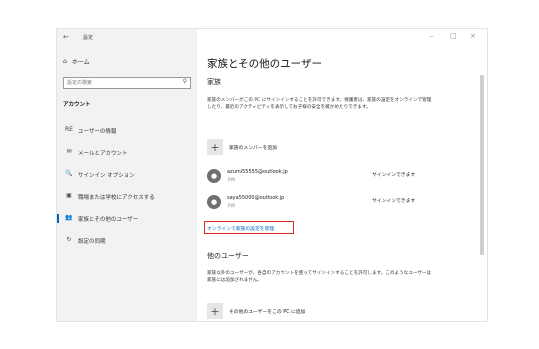 The height and width of the screenshot is (349, 539). What do you see at coordinates (92, 242) in the screenshot?
I see `sidebar-item-label: 設定の同期` at bounding box center [92, 242].